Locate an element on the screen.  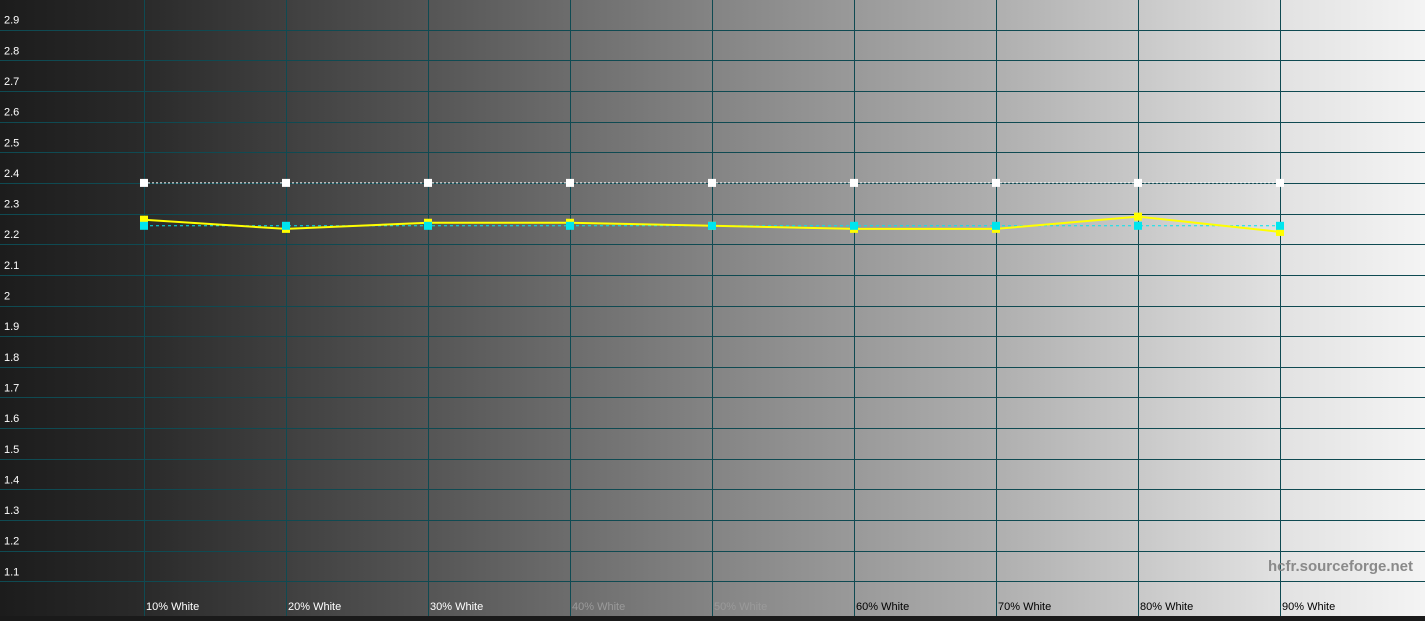
y-tick-label: 1.8 is located at coordinates (11, 358).